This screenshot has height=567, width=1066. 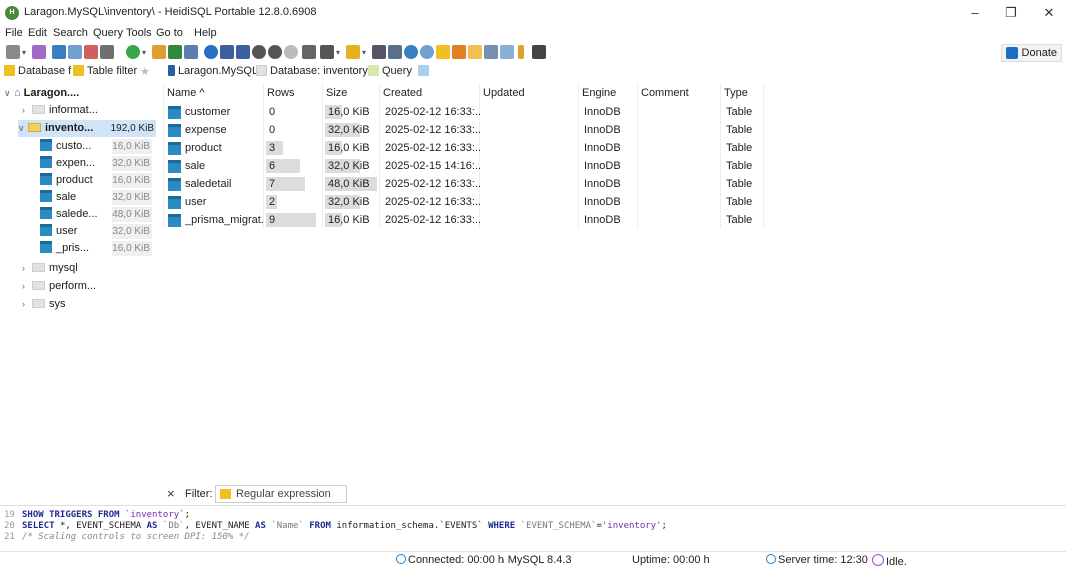 What do you see at coordinates (13, 52) in the screenshot?
I see `session-manager-icon` at bounding box center [13, 52].